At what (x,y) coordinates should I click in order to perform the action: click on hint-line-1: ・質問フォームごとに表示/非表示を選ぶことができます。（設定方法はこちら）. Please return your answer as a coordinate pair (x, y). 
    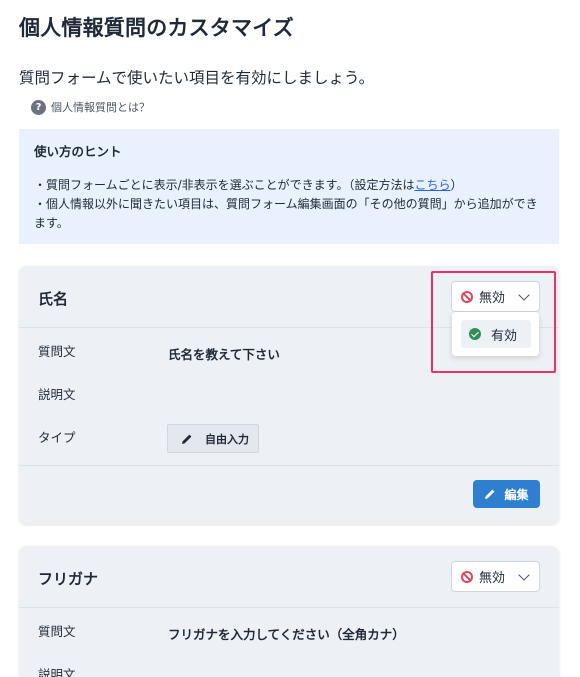
    Looking at the image, I should click on (248, 185).